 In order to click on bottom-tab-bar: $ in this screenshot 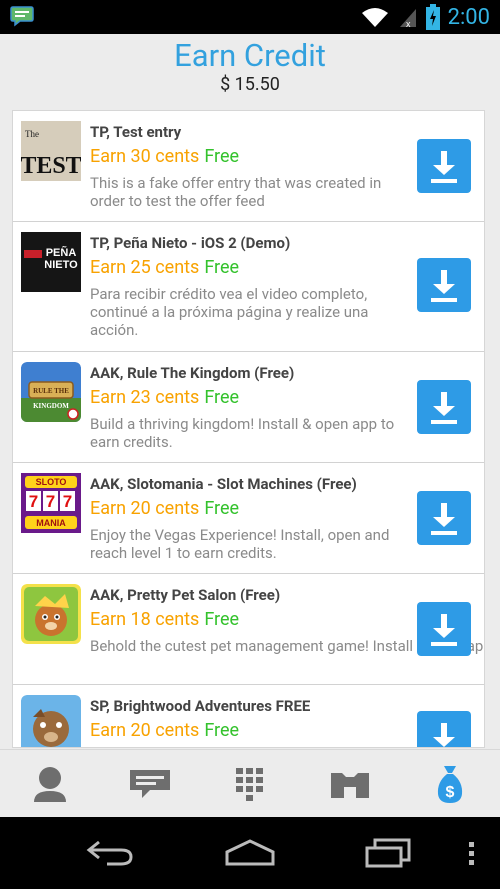, I will do `click(250, 783)`.